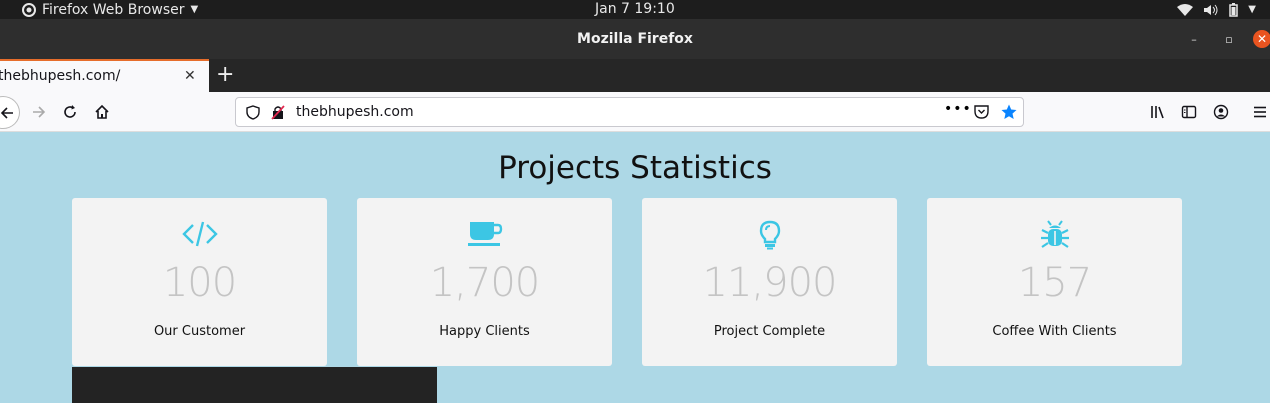 Image resolution: width=1270 pixels, height=403 pixels. What do you see at coordinates (1054, 331) in the screenshot?
I see `stat-label: Coffee With Clients` at bounding box center [1054, 331].